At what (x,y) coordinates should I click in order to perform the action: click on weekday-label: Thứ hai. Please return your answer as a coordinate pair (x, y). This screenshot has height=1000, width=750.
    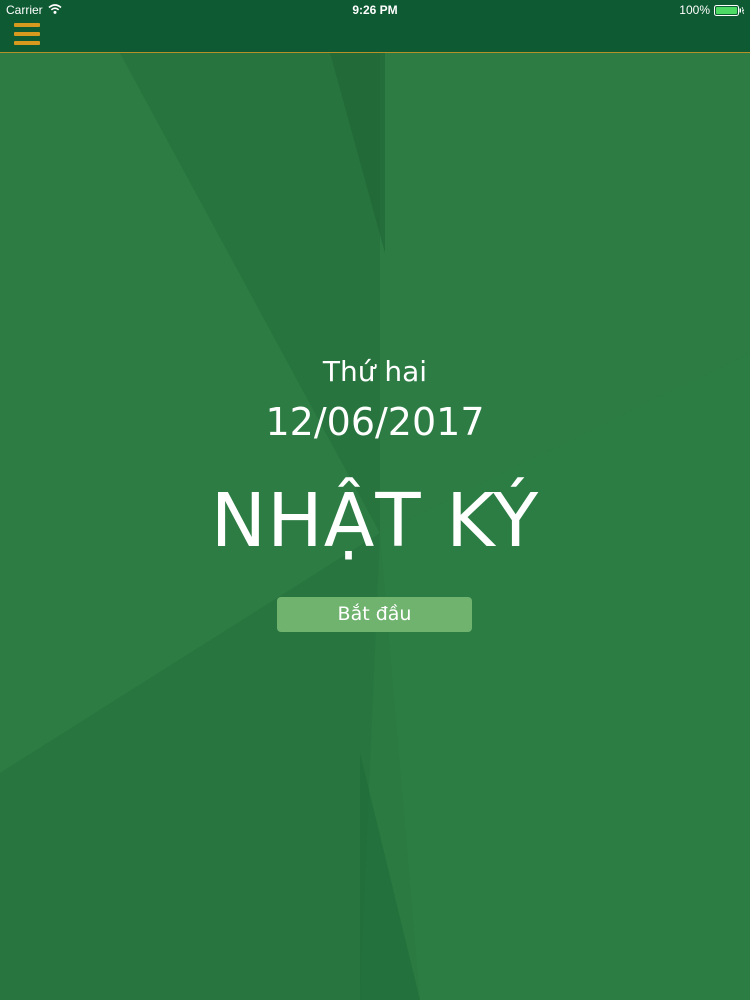
    Looking at the image, I should click on (375, 371).